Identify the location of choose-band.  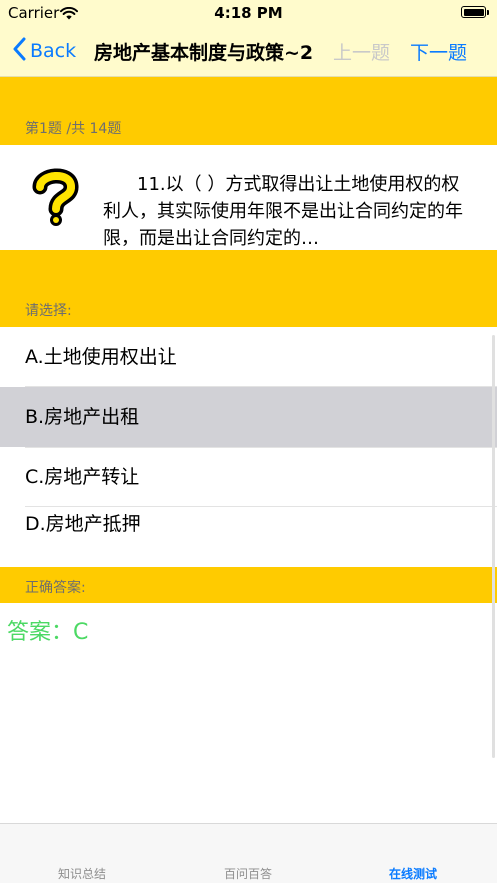
(248, 288).